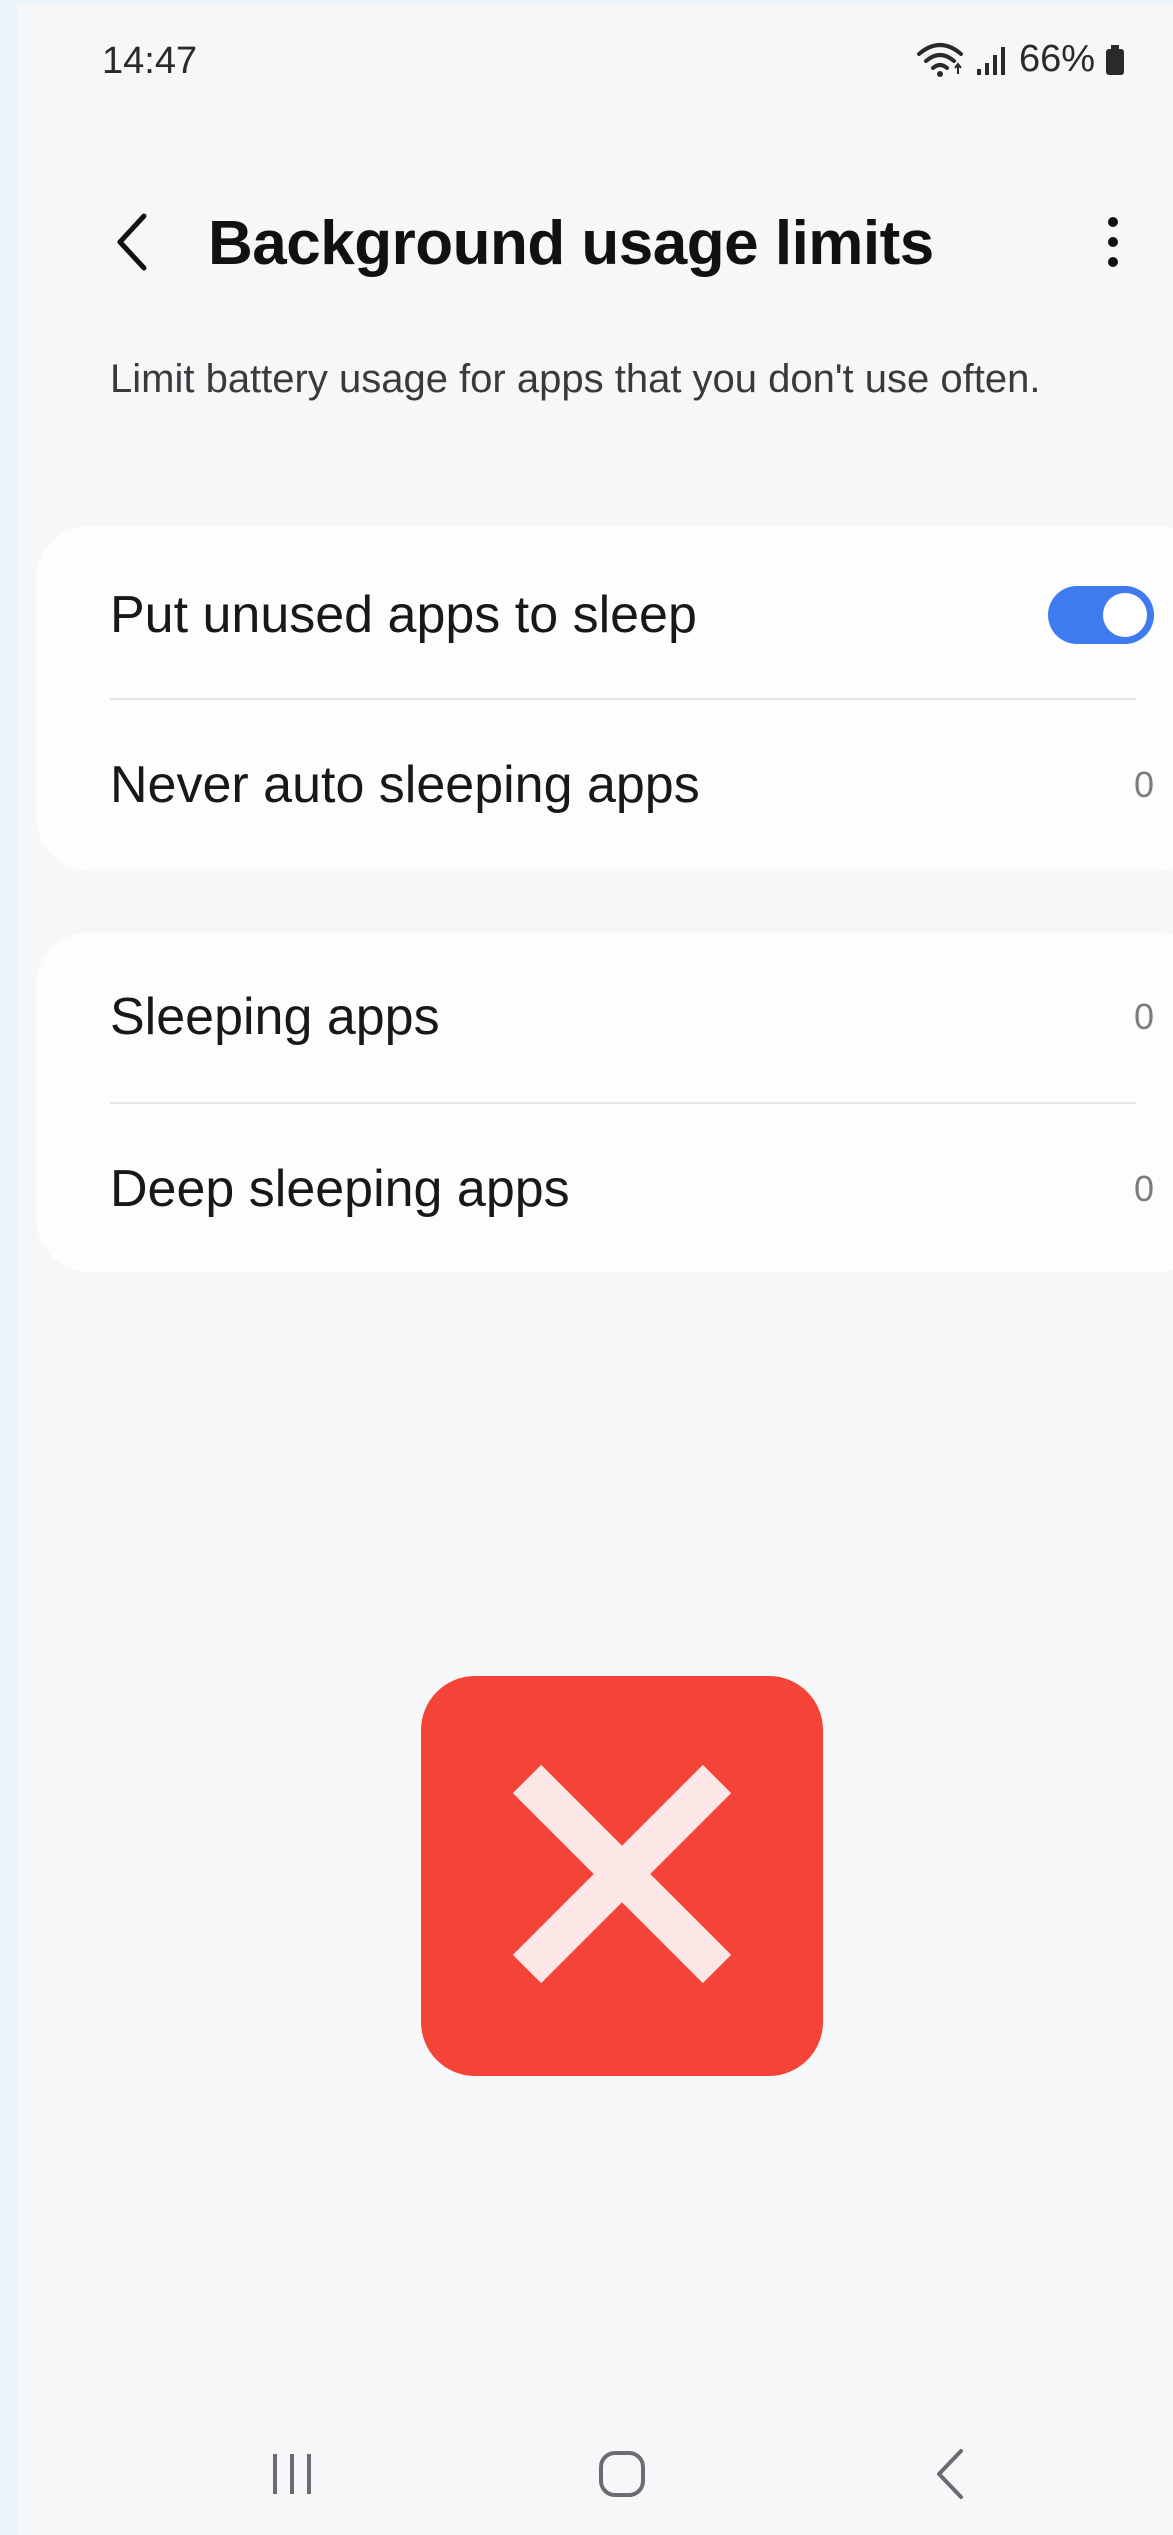  I want to click on put-unused-apps-to-sleep-row: Put unused apps to sleep, so click(632, 615).